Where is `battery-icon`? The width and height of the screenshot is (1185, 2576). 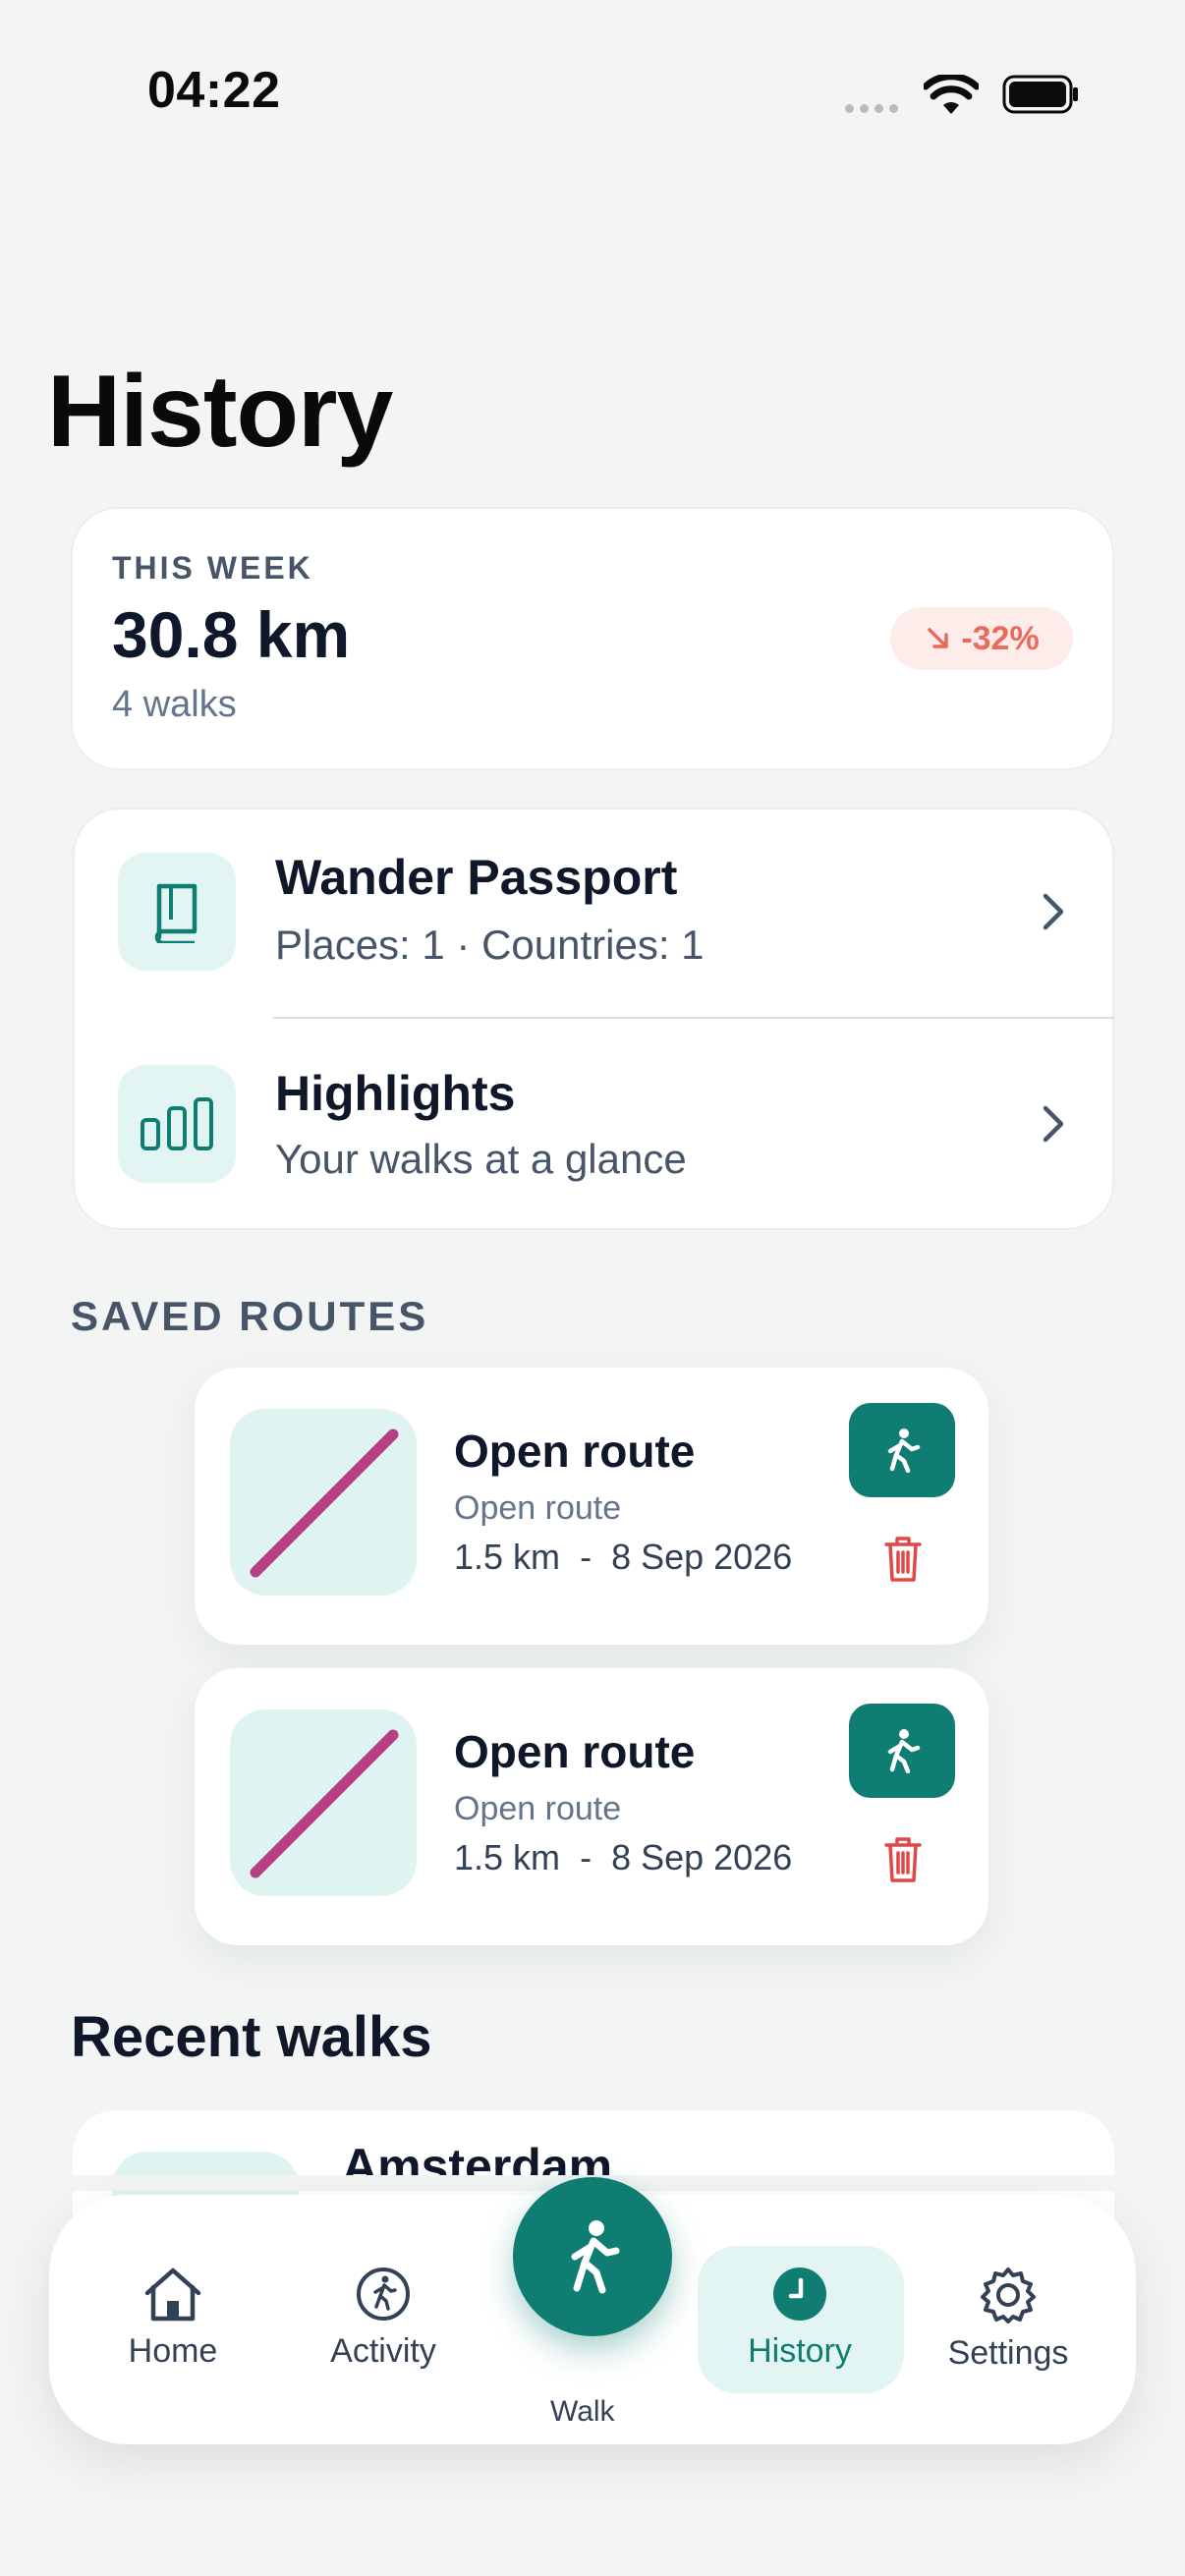 battery-icon is located at coordinates (1040, 94).